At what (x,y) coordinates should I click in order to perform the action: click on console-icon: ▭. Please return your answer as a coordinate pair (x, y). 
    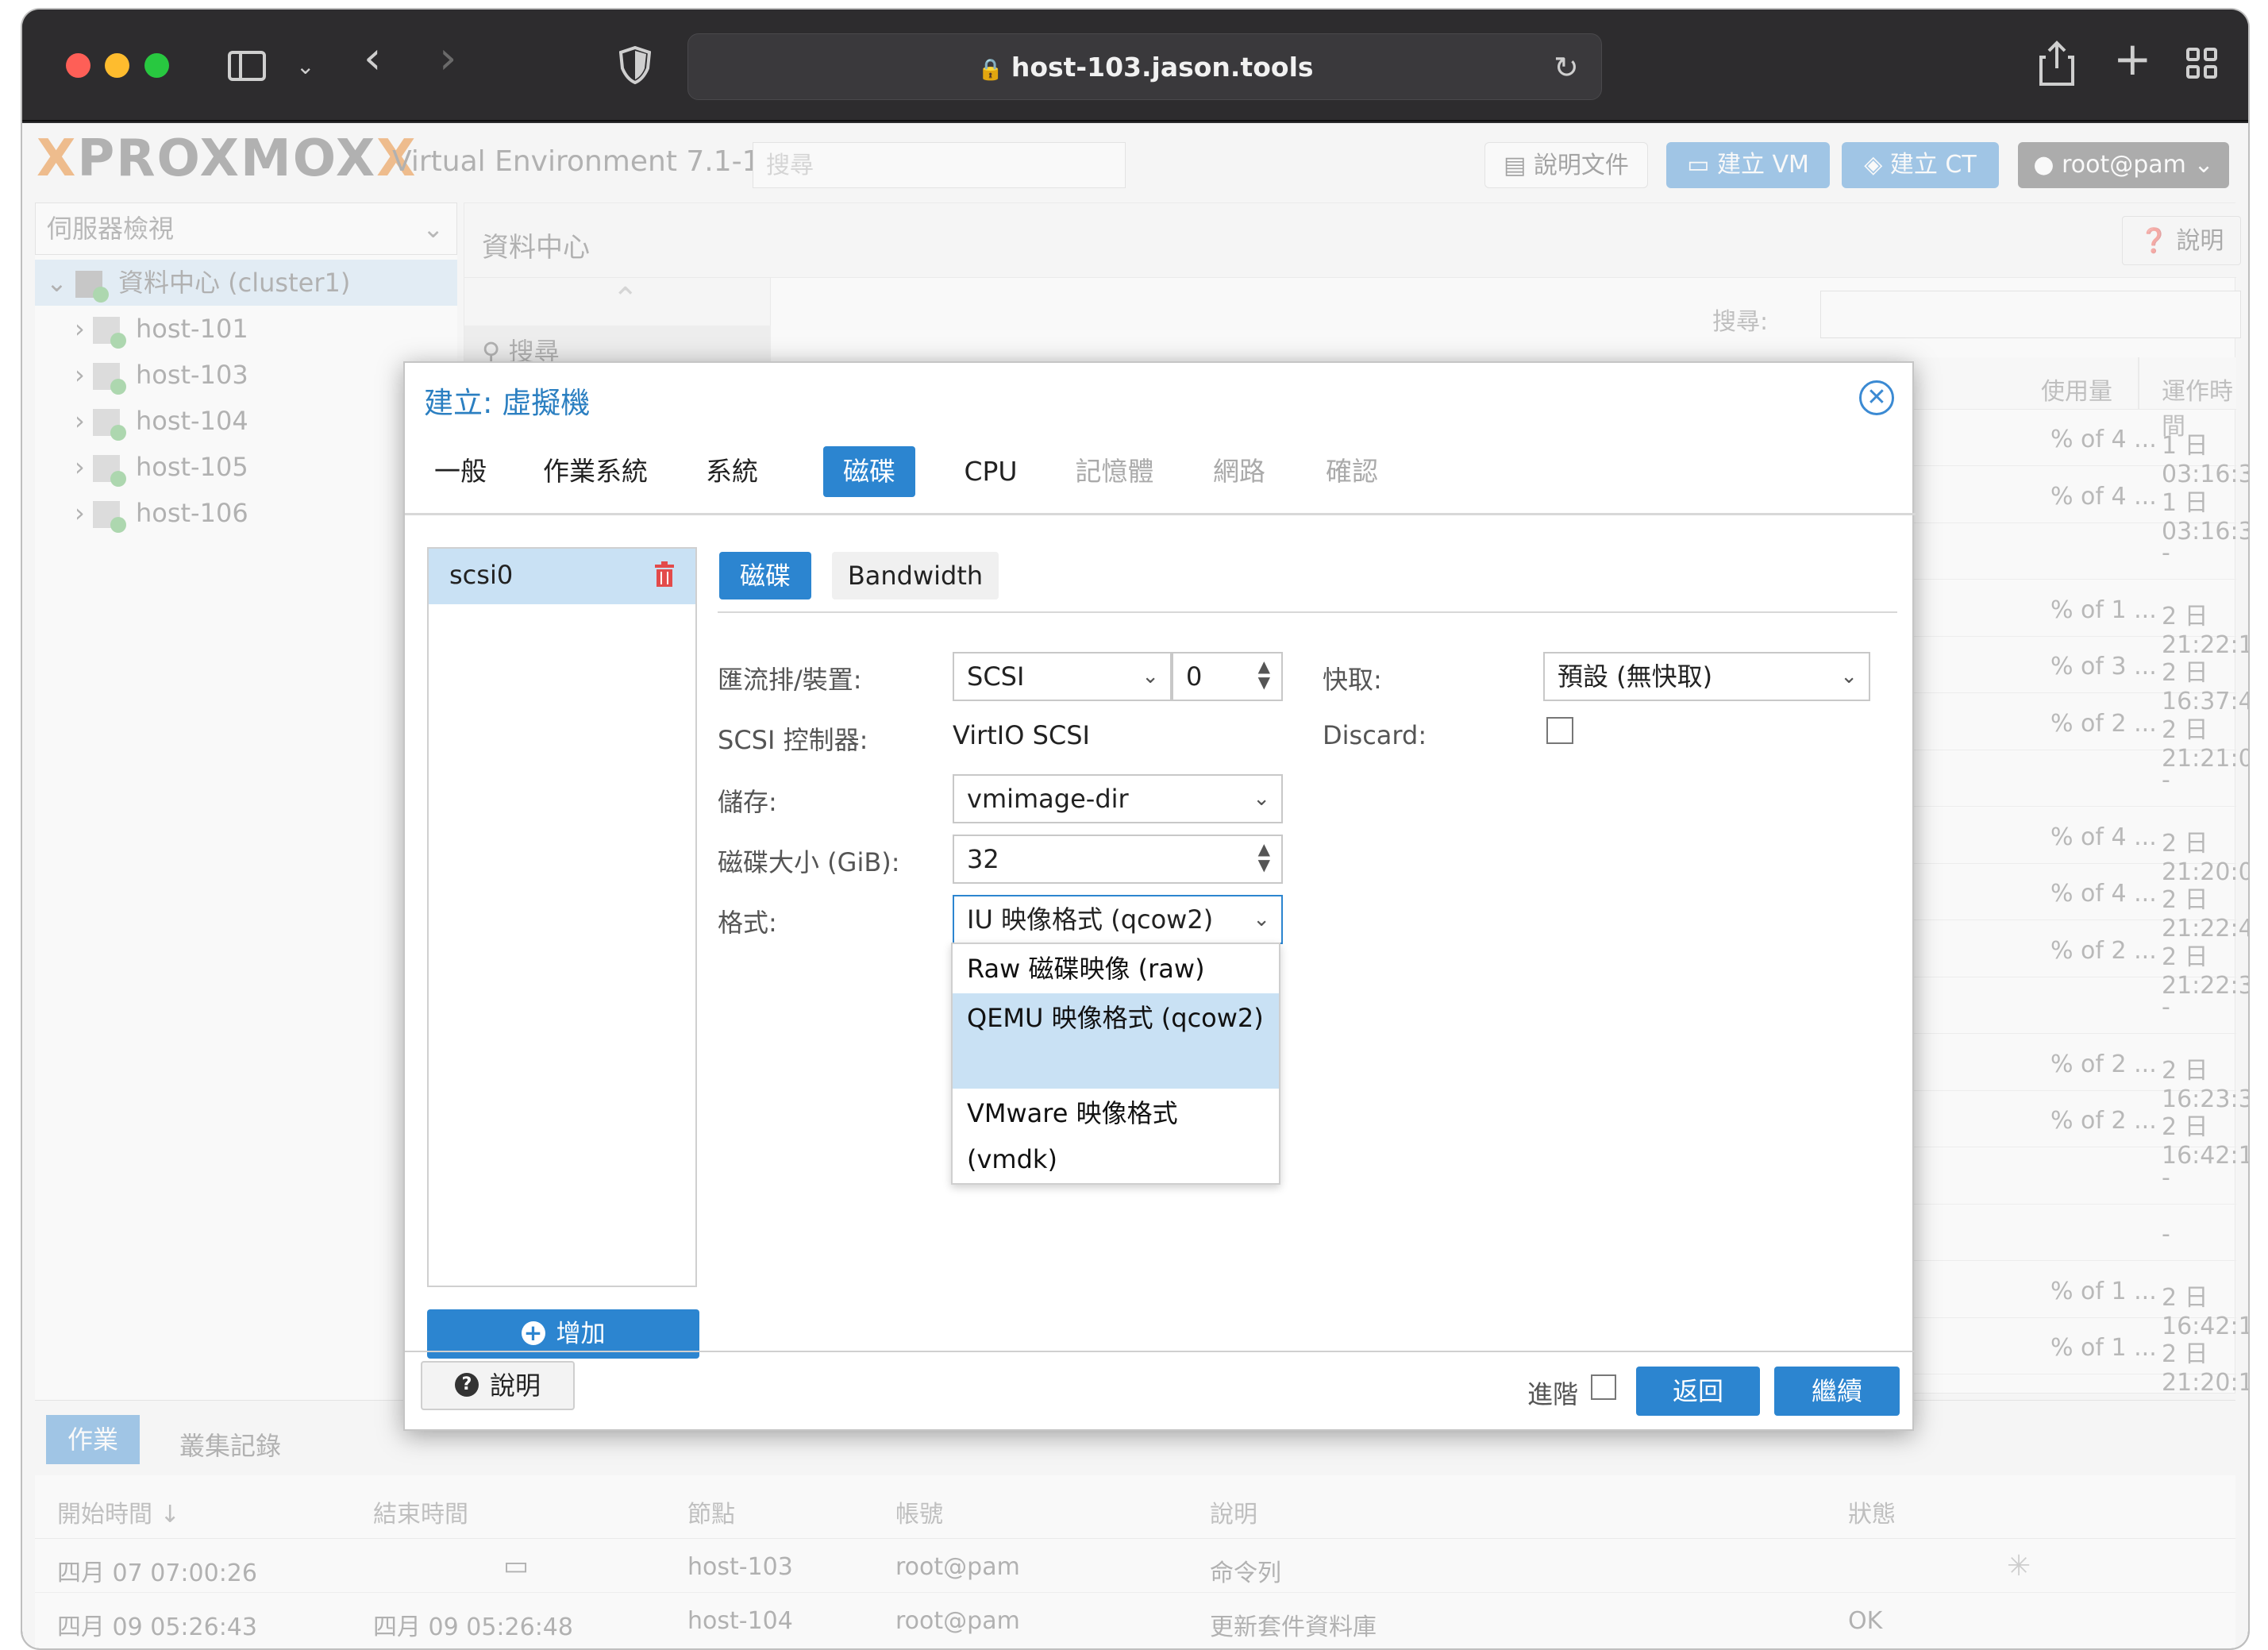
    Looking at the image, I should click on (516, 1566).